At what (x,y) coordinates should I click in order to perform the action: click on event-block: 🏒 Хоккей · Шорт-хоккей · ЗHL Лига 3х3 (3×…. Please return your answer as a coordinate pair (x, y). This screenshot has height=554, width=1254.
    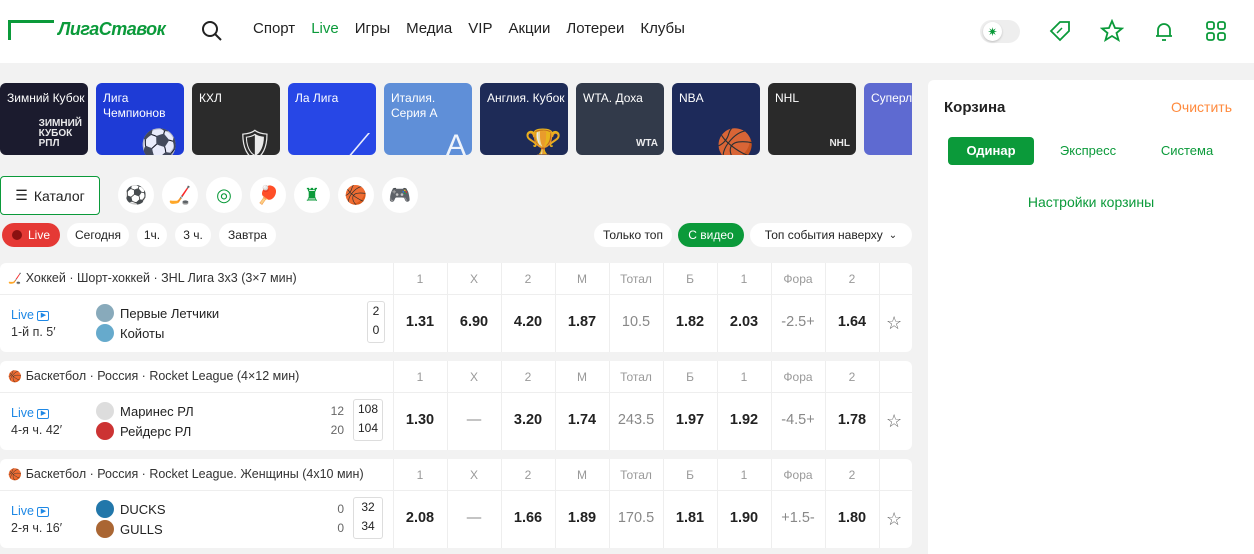
    Looking at the image, I should click on (456, 307).